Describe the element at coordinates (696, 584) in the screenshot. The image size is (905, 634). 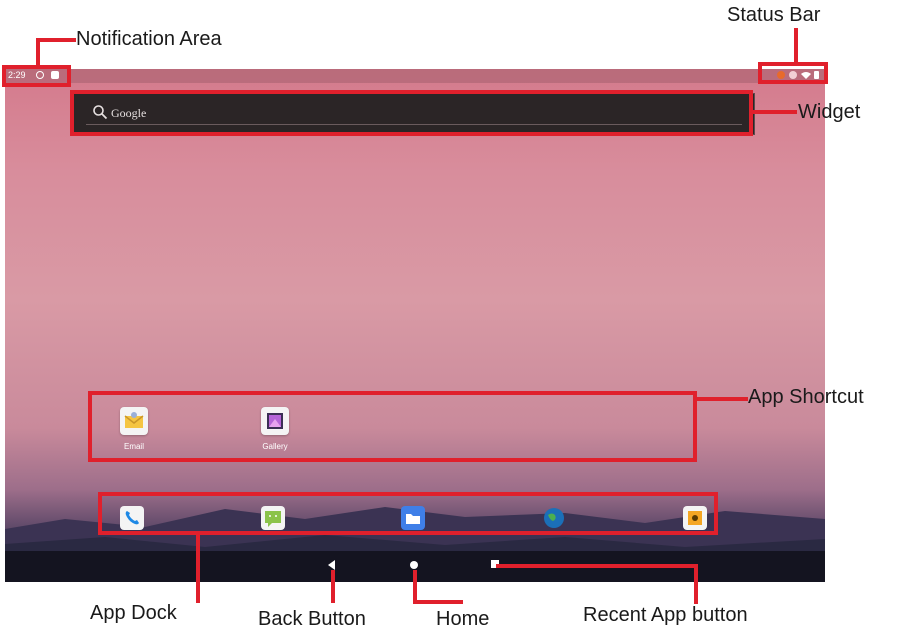
I see `recent-app-connector` at that location.